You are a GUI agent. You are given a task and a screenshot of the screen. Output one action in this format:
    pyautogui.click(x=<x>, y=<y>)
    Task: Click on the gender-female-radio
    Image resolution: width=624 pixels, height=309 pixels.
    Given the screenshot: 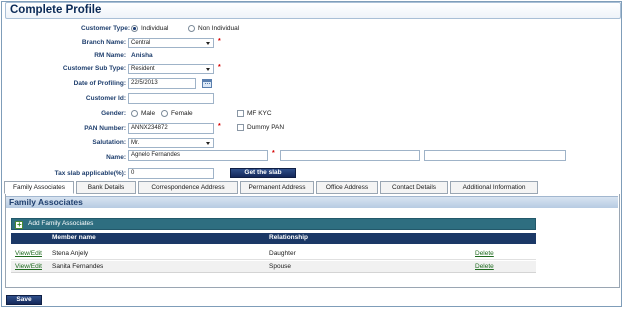 What is the action you would take?
    pyautogui.click(x=164, y=113)
    